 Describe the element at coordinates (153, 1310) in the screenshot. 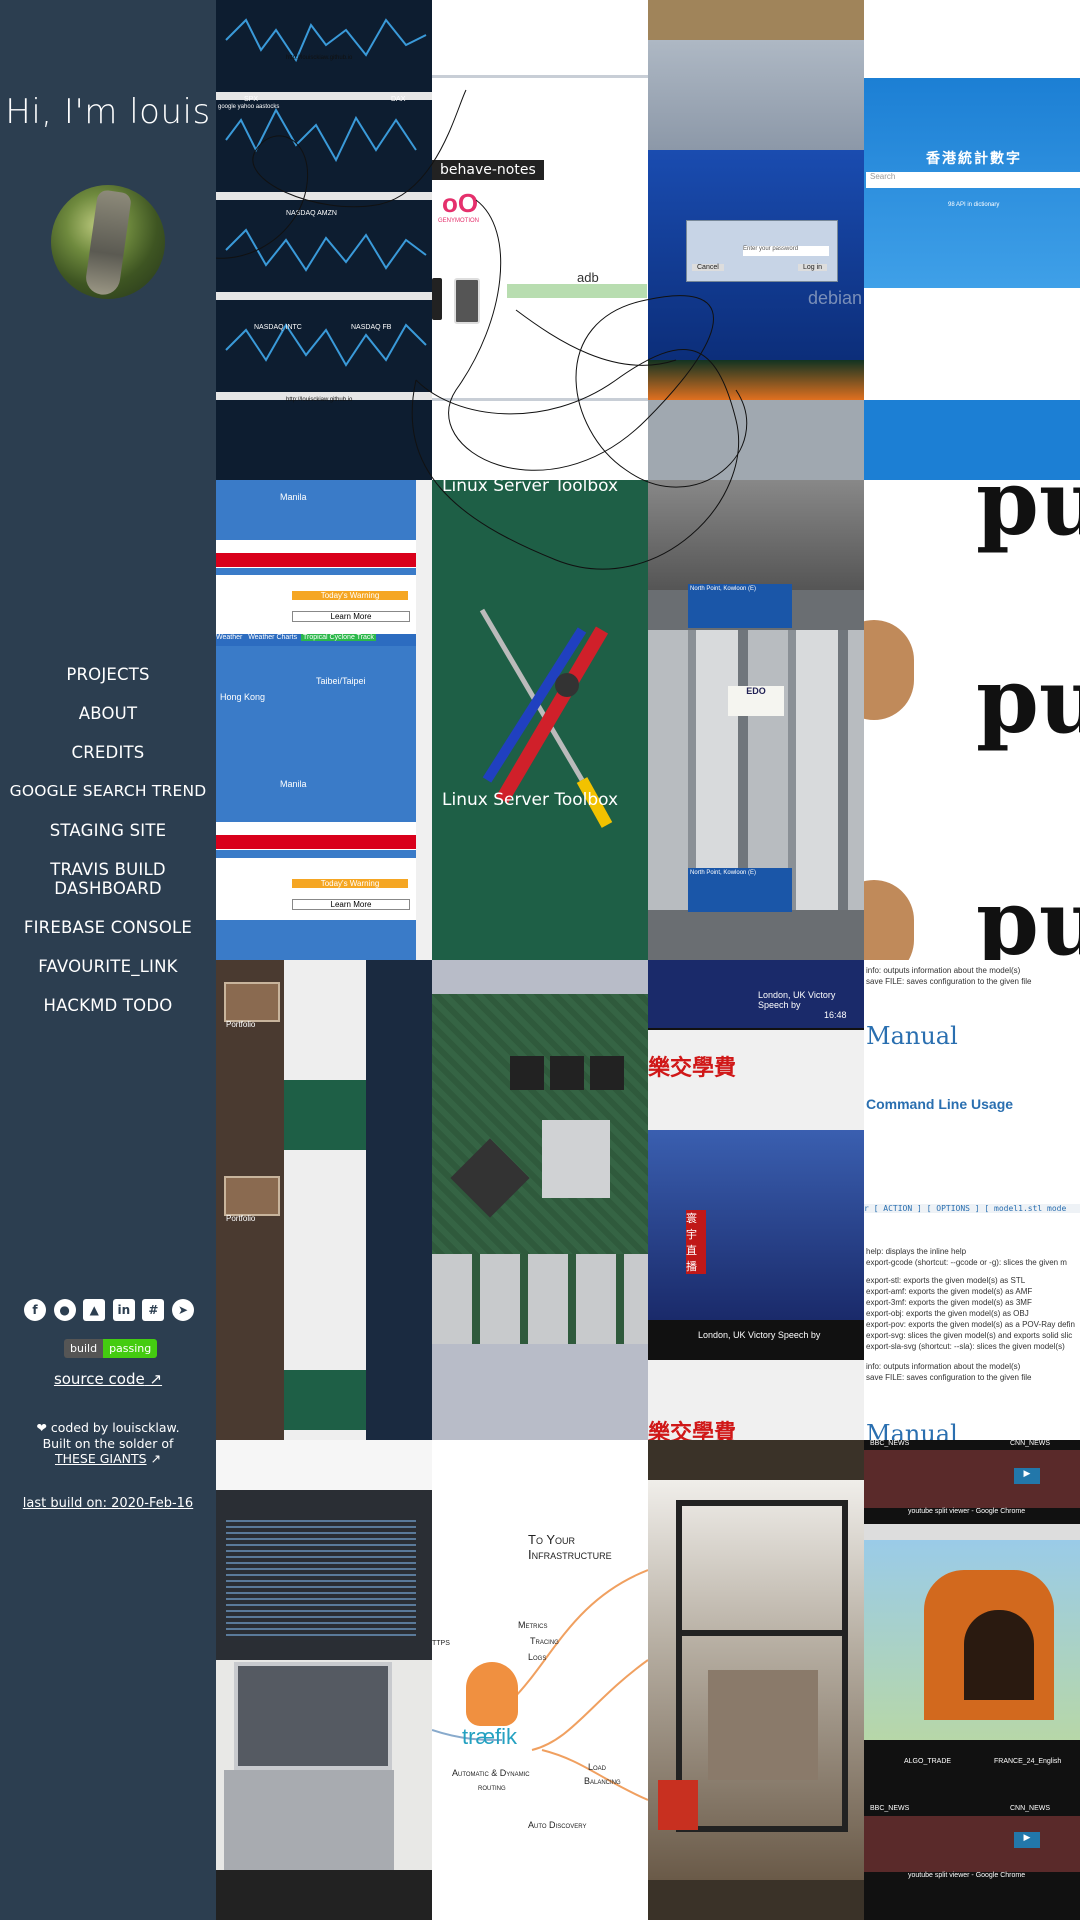

I see `slack-icon: #` at that location.